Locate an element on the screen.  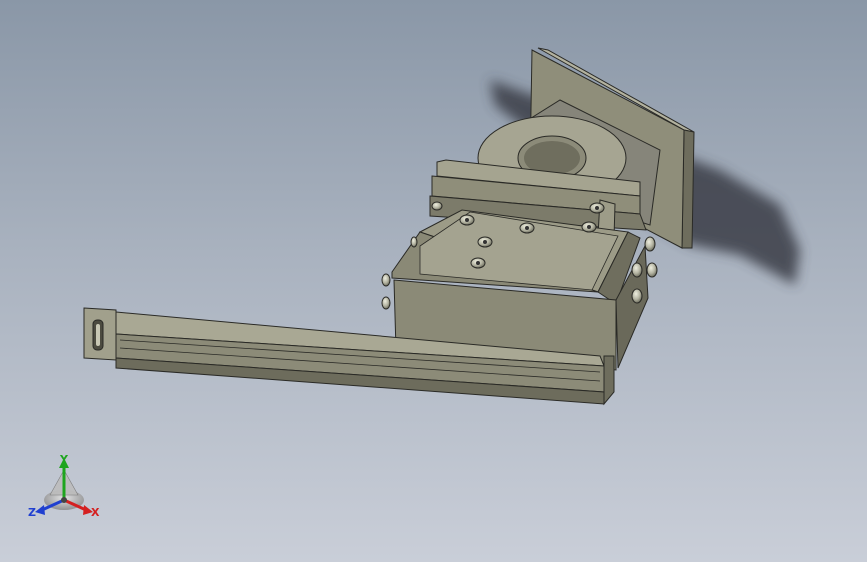
axis-y-label: Y is located at coordinates (64, 459).